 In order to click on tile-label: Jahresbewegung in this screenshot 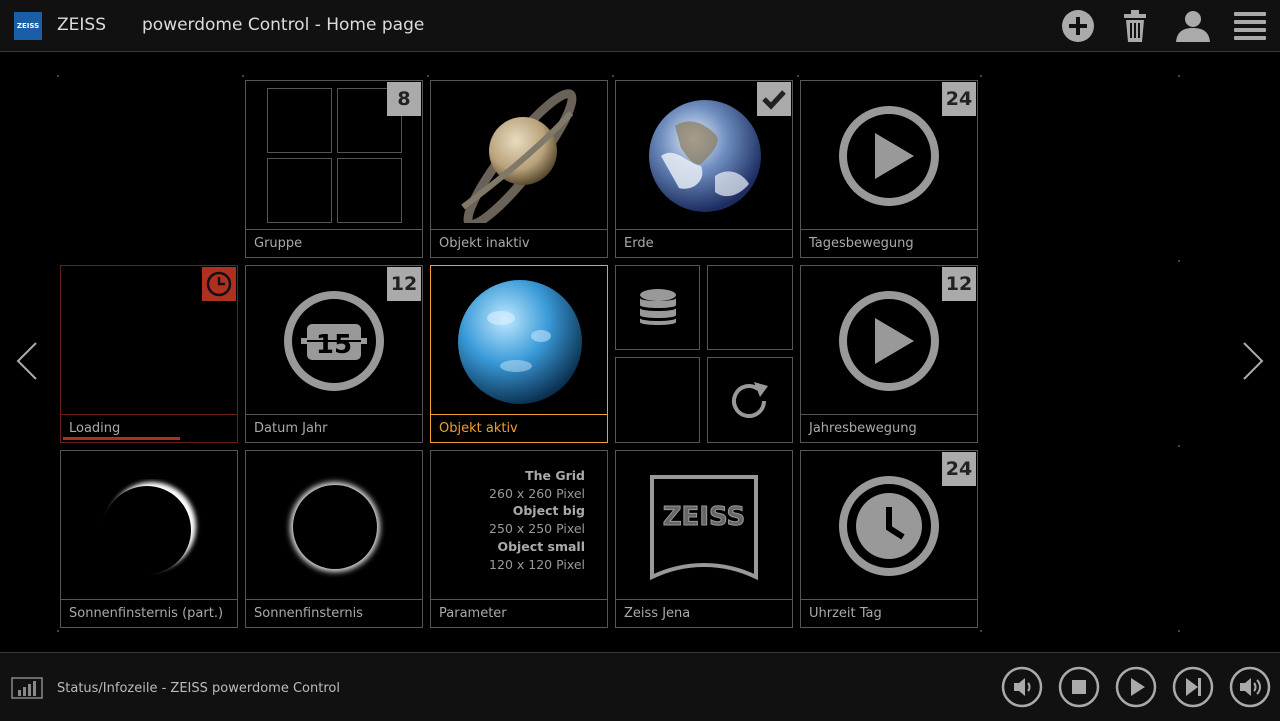, I will do `click(889, 428)`.